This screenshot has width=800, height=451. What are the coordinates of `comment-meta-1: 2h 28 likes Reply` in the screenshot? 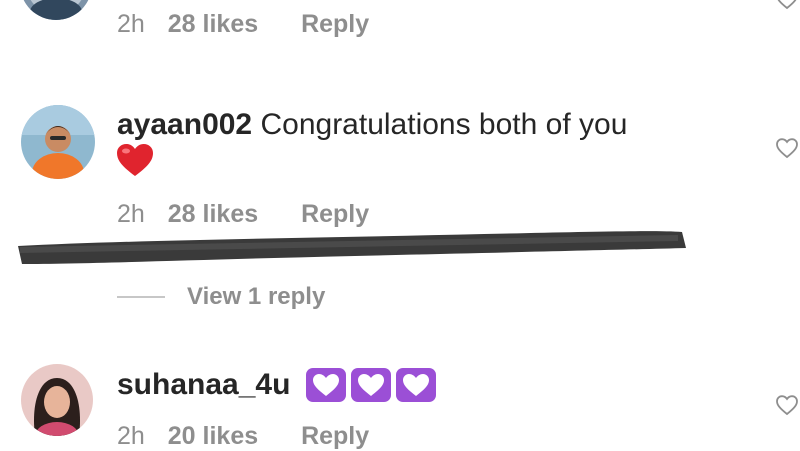 It's located at (243, 214).